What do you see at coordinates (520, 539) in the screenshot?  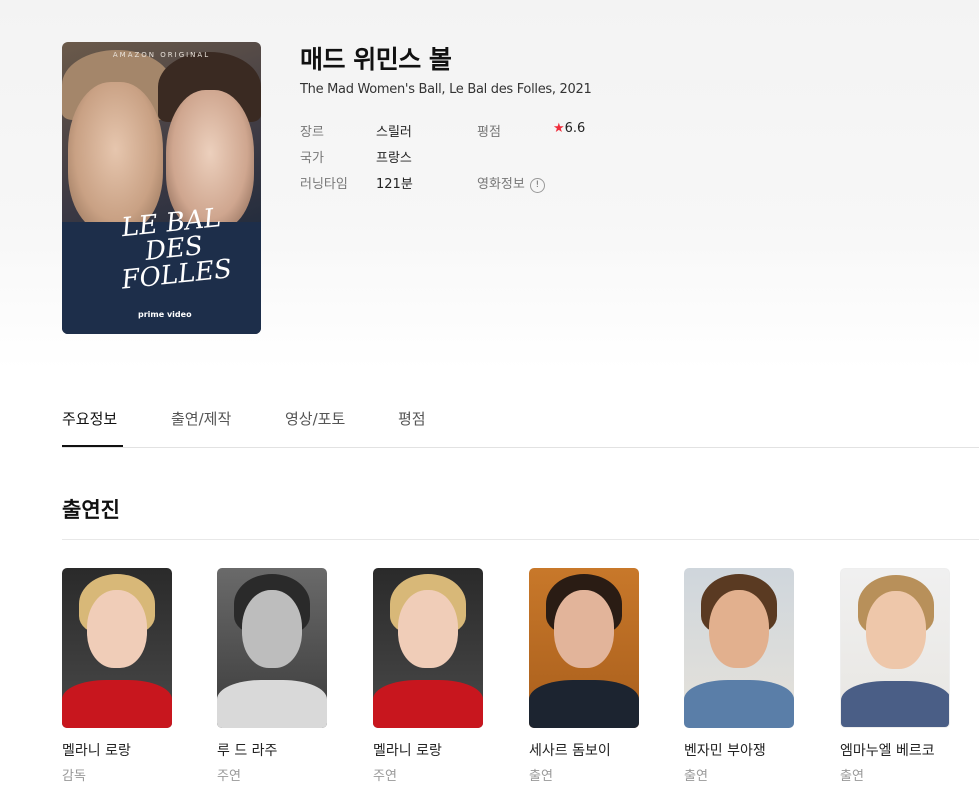 I see `section-divider` at bounding box center [520, 539].